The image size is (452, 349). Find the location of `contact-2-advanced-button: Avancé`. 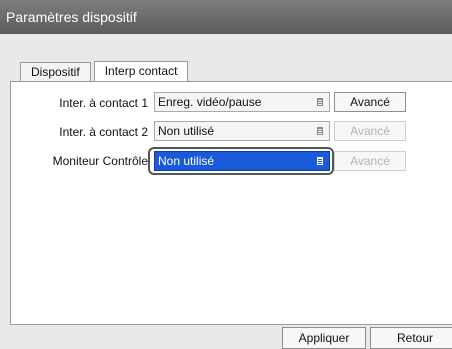

contact-2-advanced-button: Avancé is located at coordinates (370, 131).